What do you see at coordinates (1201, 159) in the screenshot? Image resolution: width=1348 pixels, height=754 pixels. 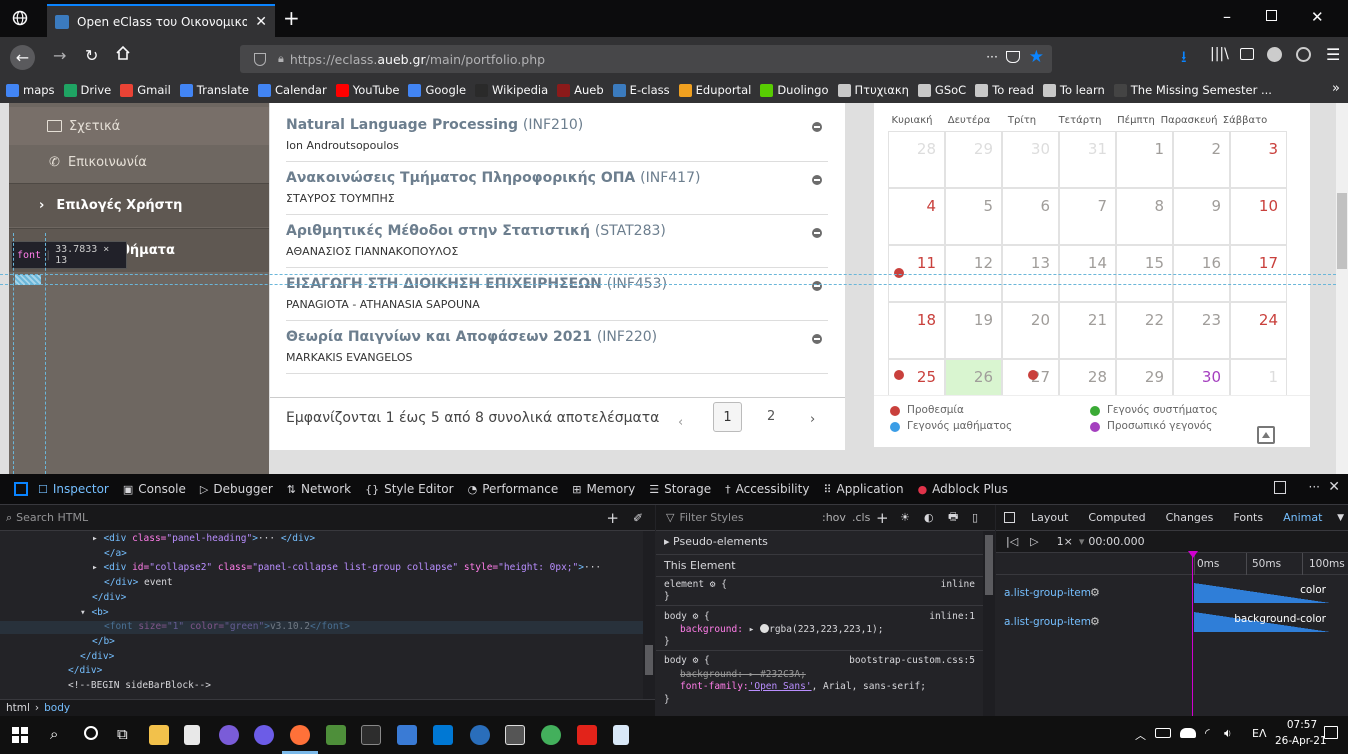 I see `calendar-day: 2` at bounding box center [1201, 159].